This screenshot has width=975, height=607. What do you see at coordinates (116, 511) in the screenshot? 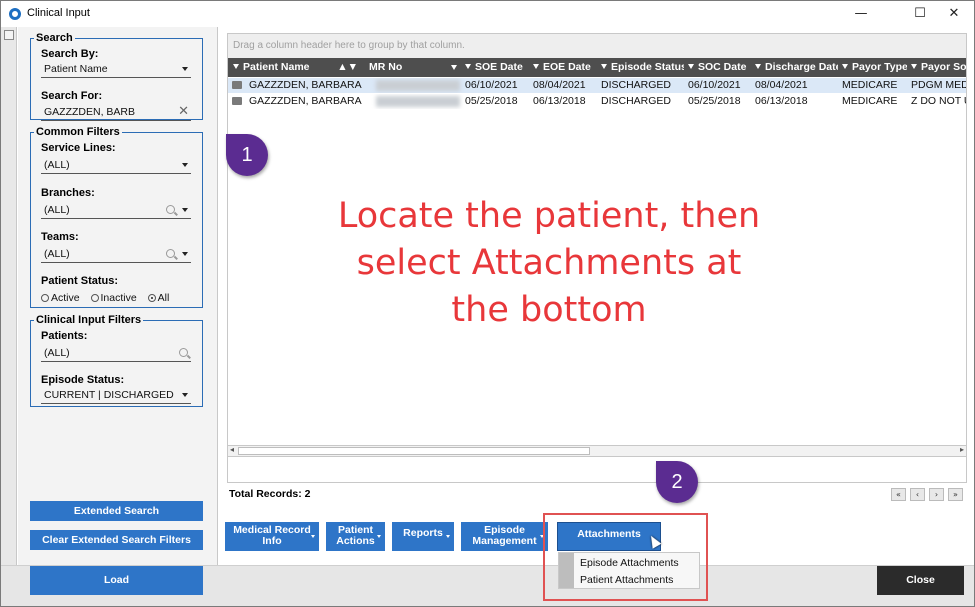
I see `extended-search-button: Extended Search` at bounding box center [116, 511].